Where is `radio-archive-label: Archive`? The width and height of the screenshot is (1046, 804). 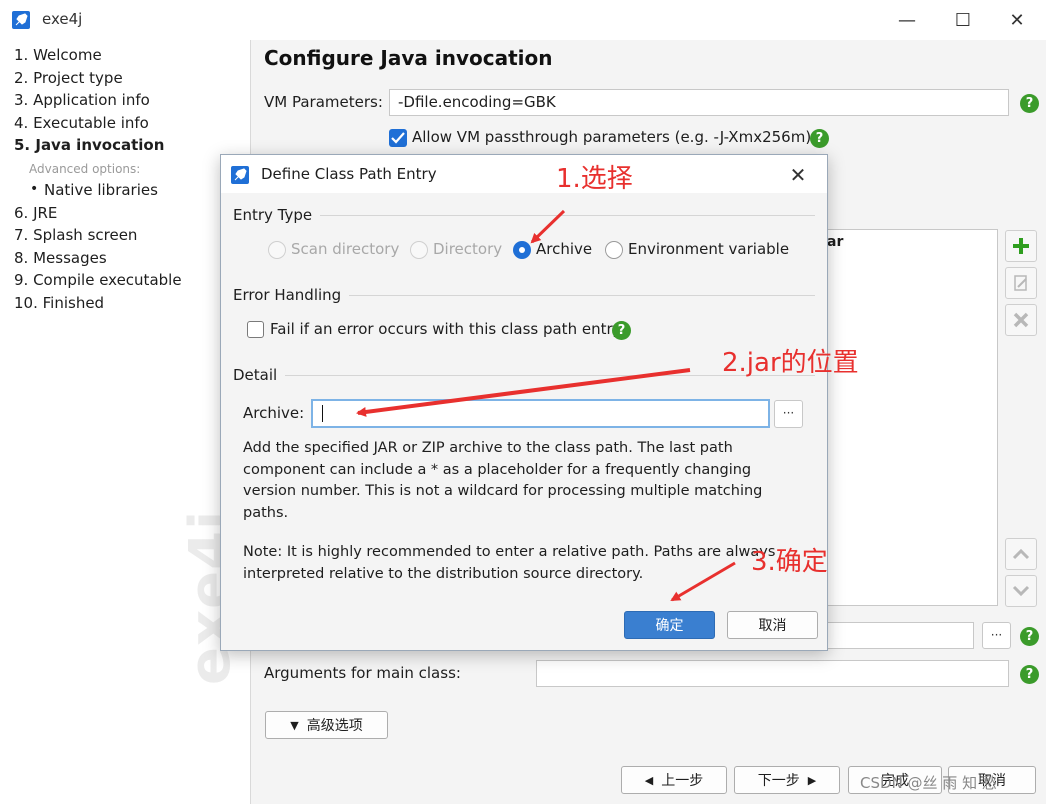
radio-archive-label: Archive is located at coordinates (564, 249).